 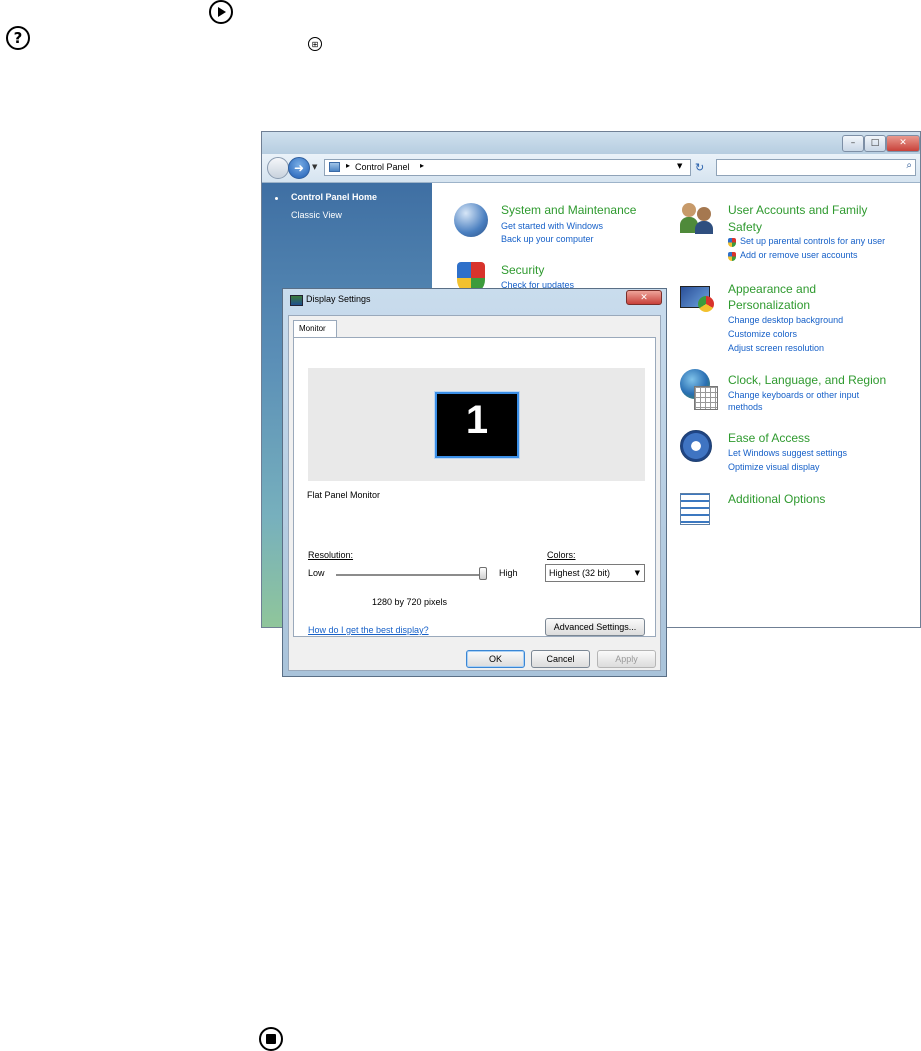 I want to click on ease-of-access-title: Ease of Access, so click(x=769, y=438).